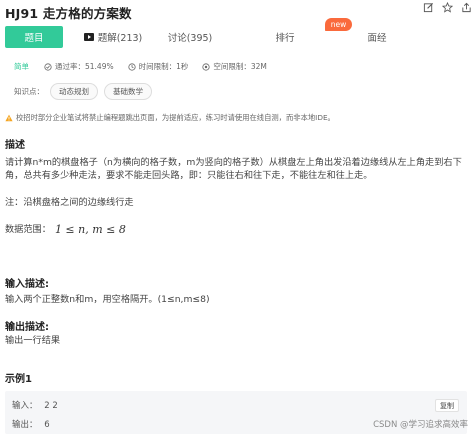 This screenshot has height=434, width=474. What do you see at coordinates (240, 66) in the screenshot?
I see `memory-limit-text: 空间限制：32M` at bounding box center [240, 66].